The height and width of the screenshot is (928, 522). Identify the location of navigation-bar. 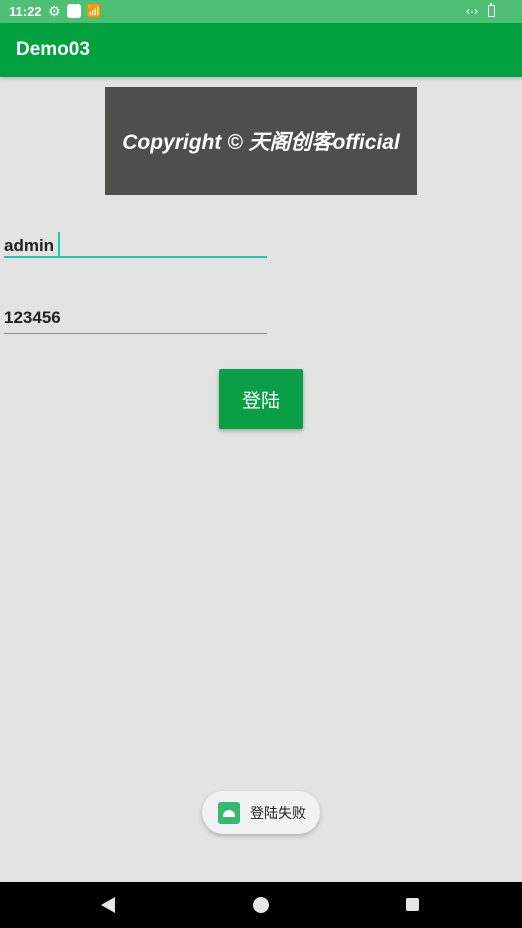
(261, 905).